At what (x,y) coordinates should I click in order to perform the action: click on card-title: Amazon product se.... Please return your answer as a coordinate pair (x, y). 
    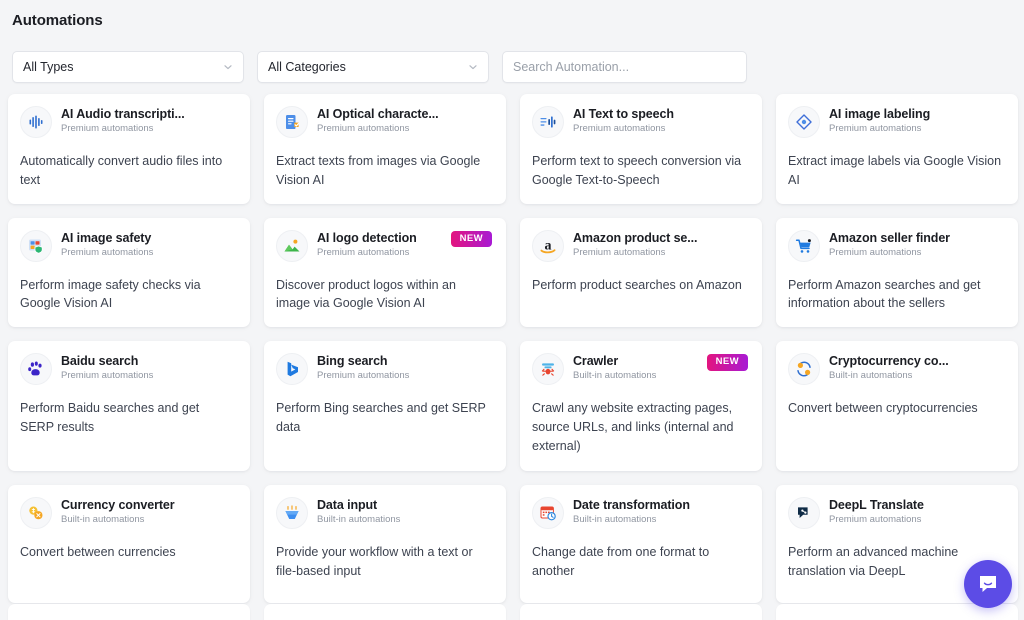
    Looking at the image, I should click on (635, 237).